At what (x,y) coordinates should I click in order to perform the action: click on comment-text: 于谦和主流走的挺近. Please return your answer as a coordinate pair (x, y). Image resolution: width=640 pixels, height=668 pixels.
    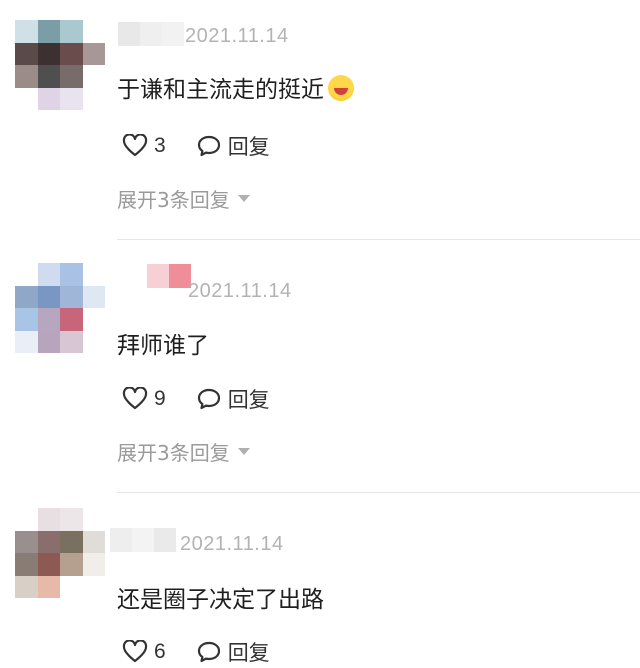
    Looking at the image, I should click on (235, 87).